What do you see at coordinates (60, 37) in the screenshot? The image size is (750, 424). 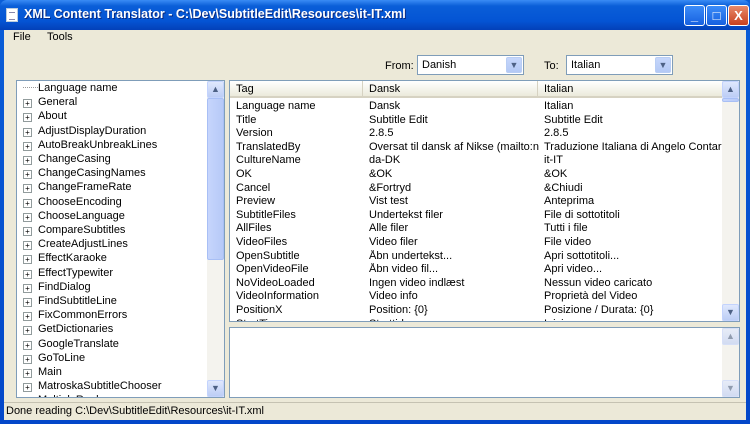 I see `menu-tools: Tools` at bounding box center [60, 37].